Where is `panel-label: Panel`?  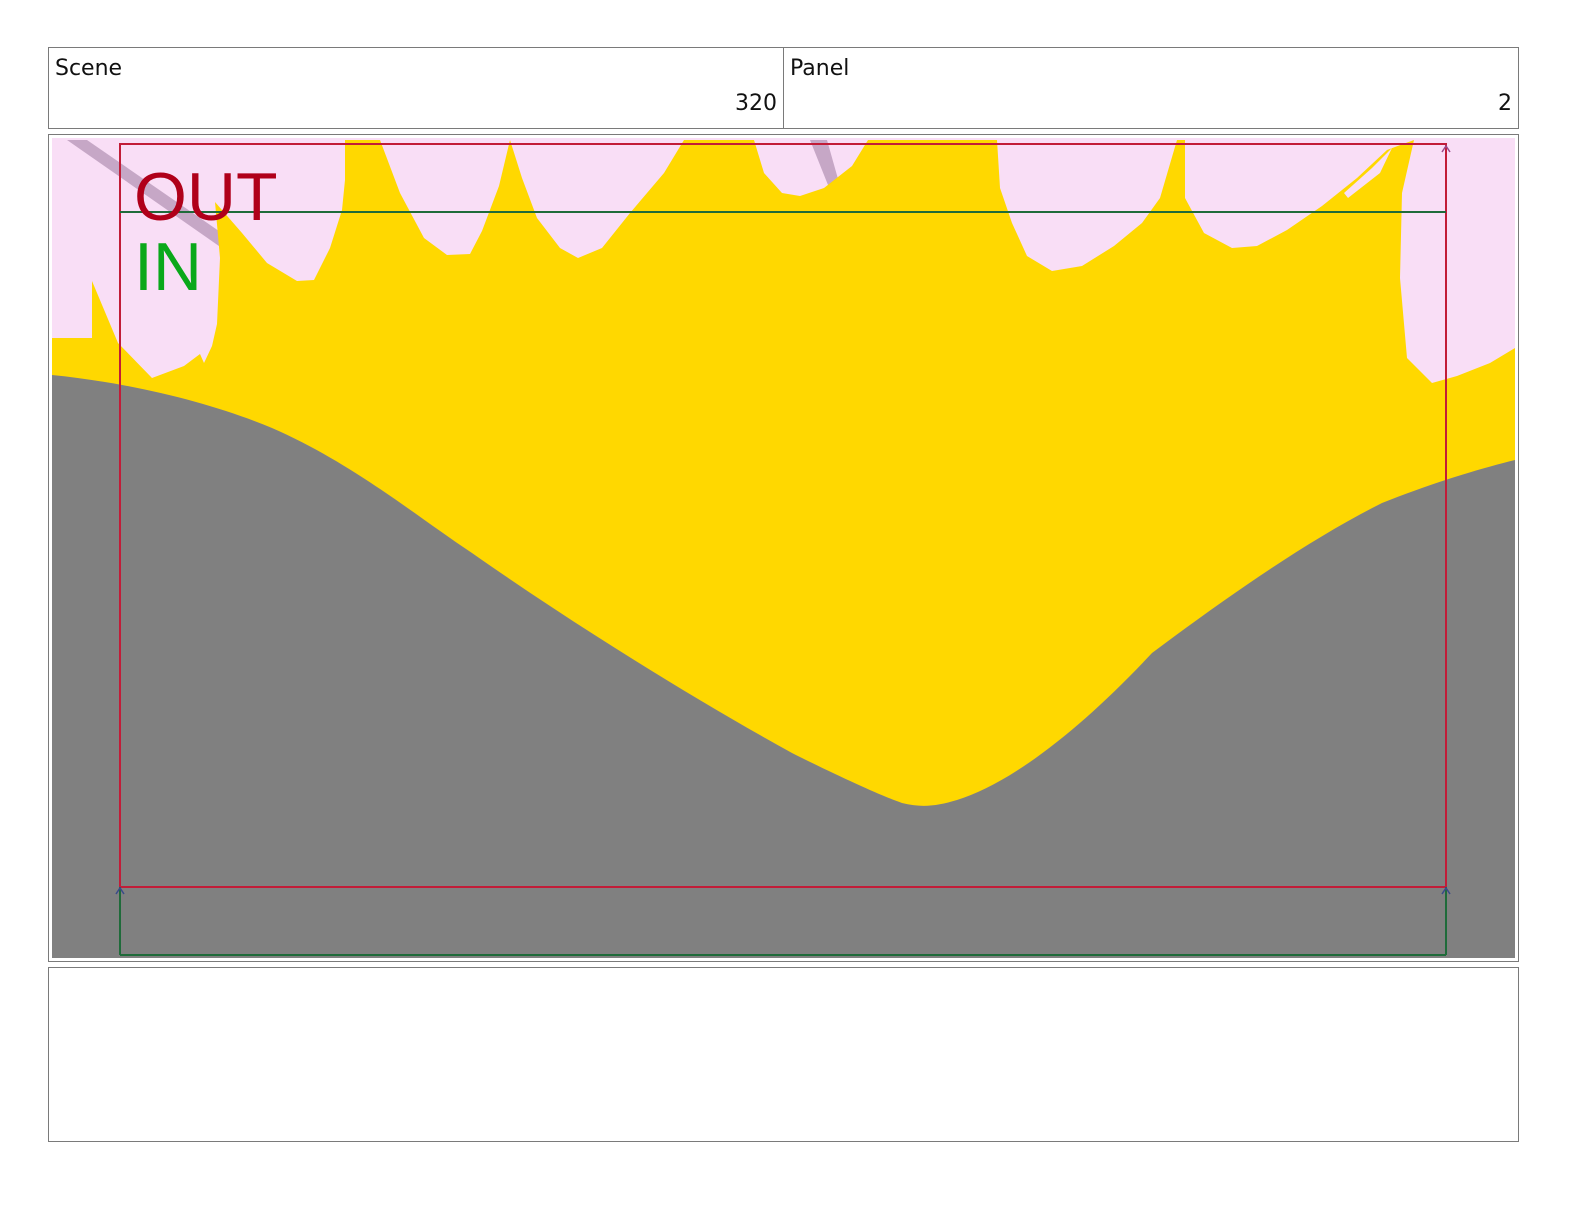
panel-label: Panel is located at coordinates (820, 68).